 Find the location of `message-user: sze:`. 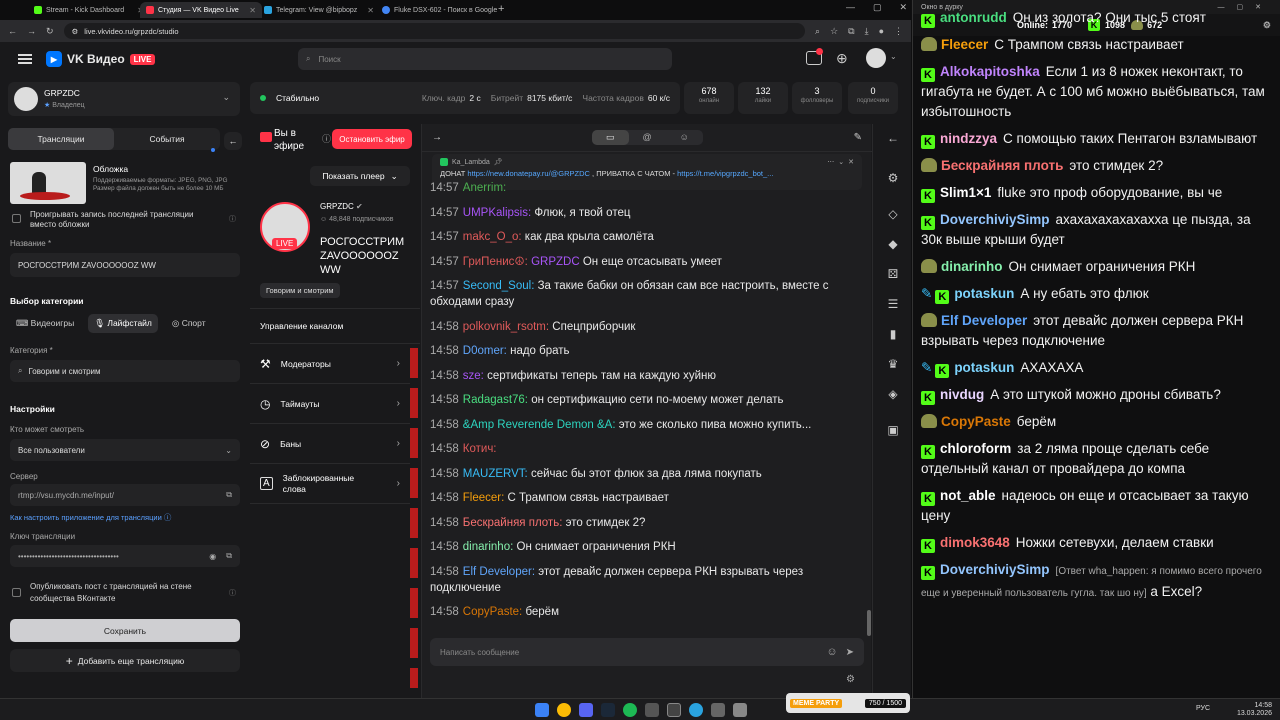

message-user: sze: is located at coordinates (473, 376).